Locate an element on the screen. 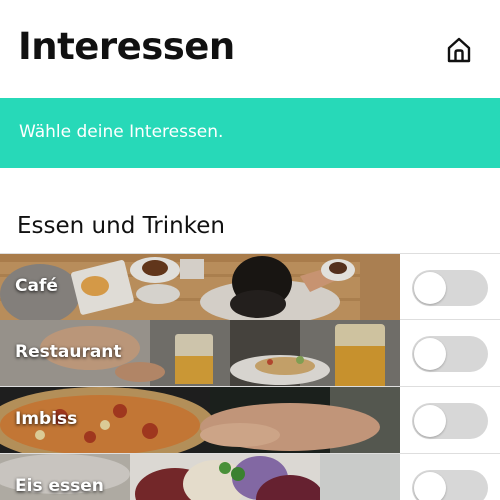 The image size is (500, 500). info-banner: Wähle deine Interessen. is located at coordinates (250, 133).